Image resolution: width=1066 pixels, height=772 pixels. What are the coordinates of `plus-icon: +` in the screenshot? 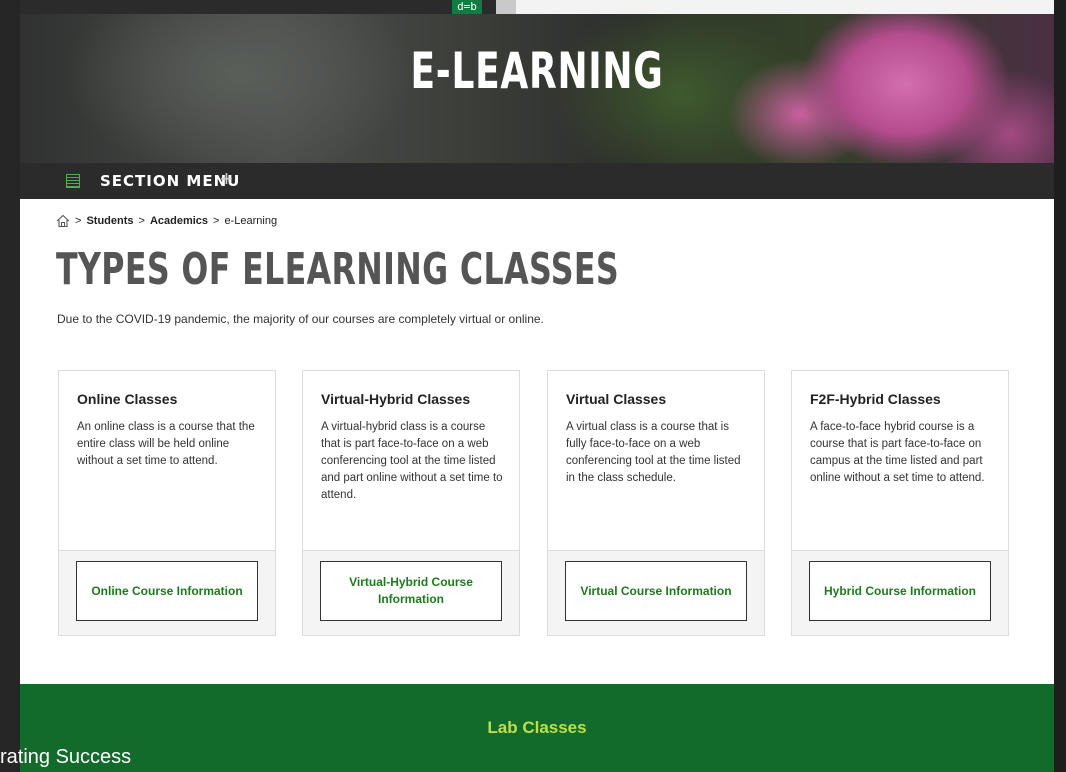 It's located at (226, 179).